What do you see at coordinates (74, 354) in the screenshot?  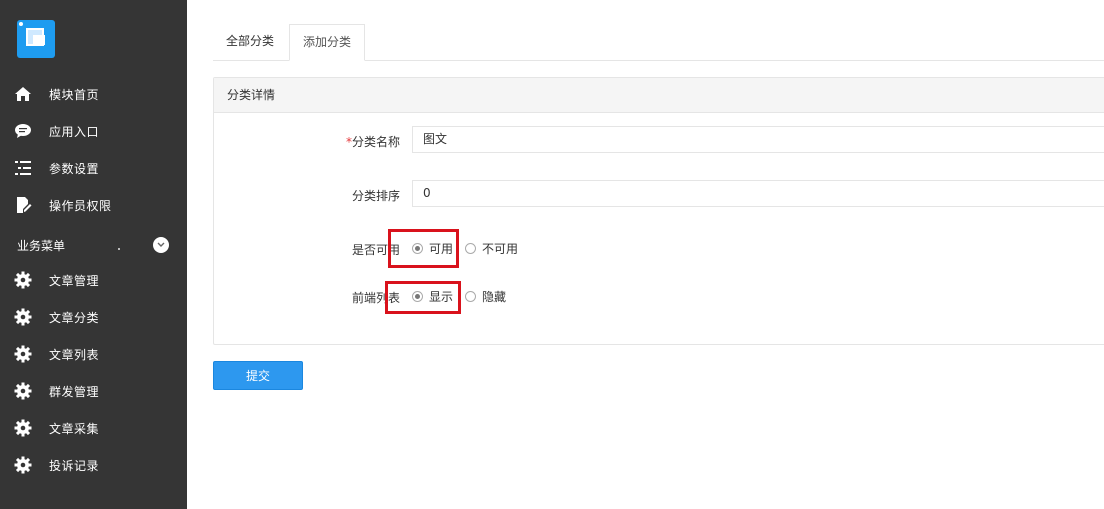 I see `sidebar-item-label: 文章列表` at bounding box center [74, 354].